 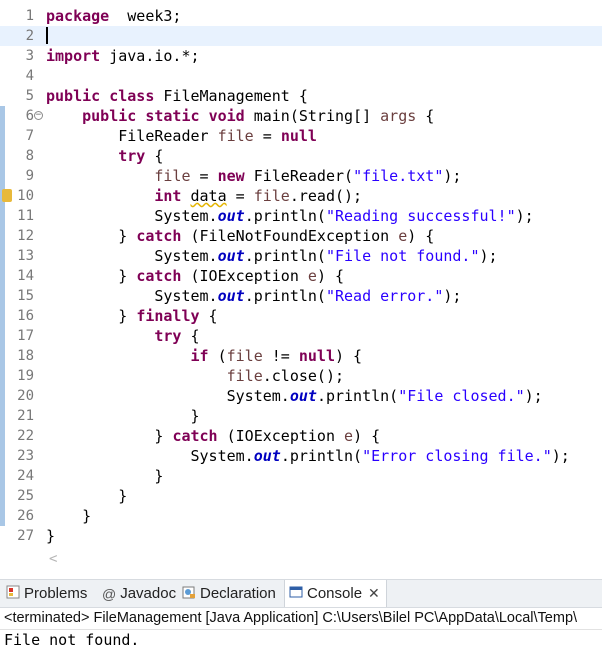 I want to click on line-number: 20, so click(x=25, y=396).